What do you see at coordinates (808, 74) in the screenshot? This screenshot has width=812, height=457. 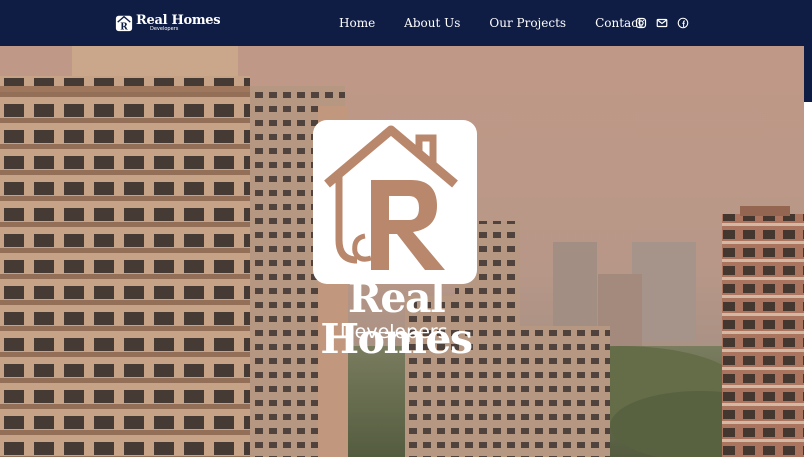 I see `page-edge-dark` at bounding box center [808, 74].